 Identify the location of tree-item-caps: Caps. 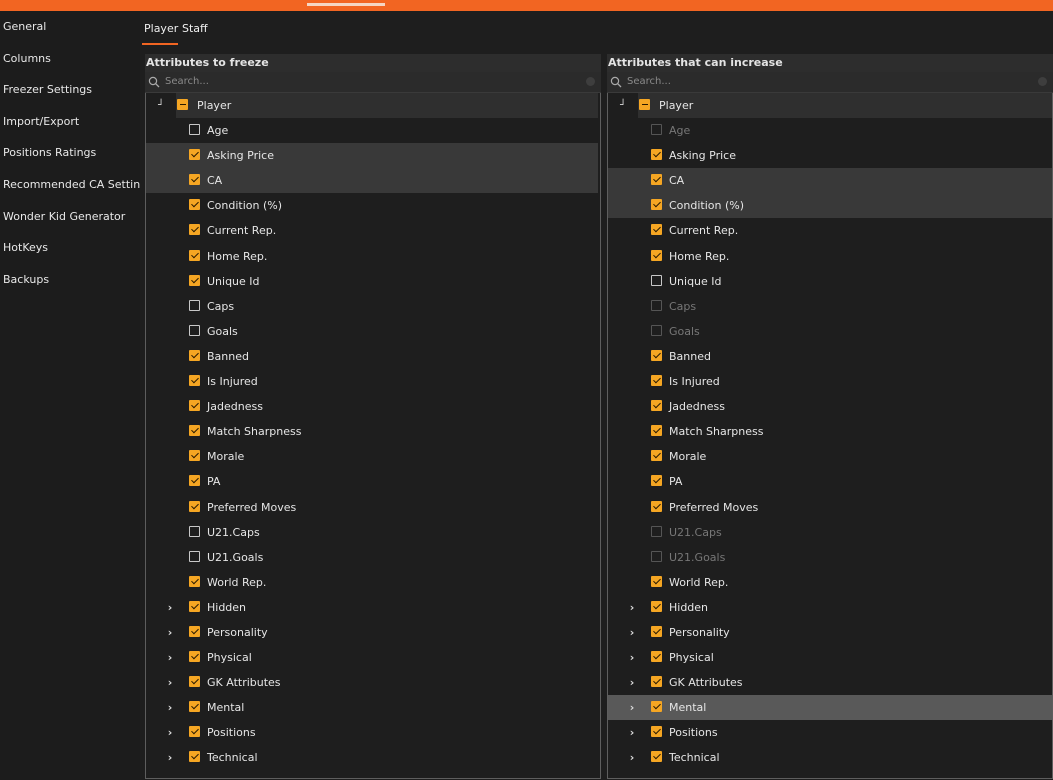
(372, 306).